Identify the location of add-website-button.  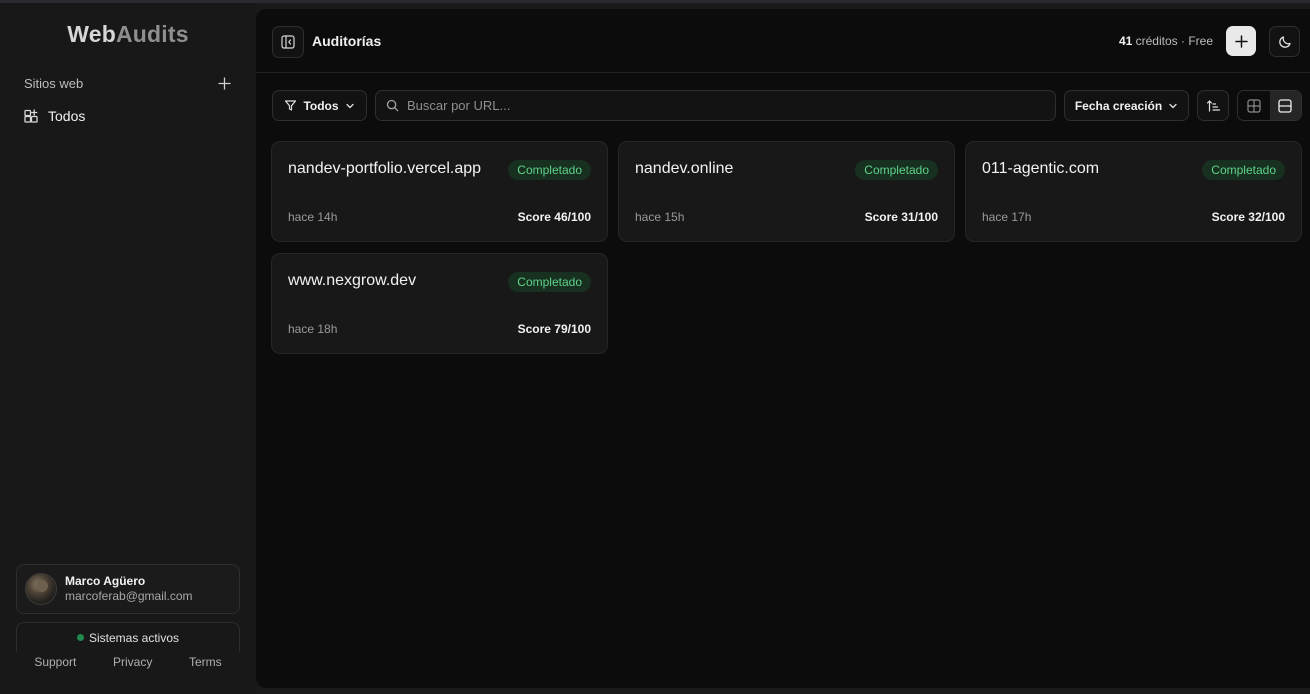
(224, 83).